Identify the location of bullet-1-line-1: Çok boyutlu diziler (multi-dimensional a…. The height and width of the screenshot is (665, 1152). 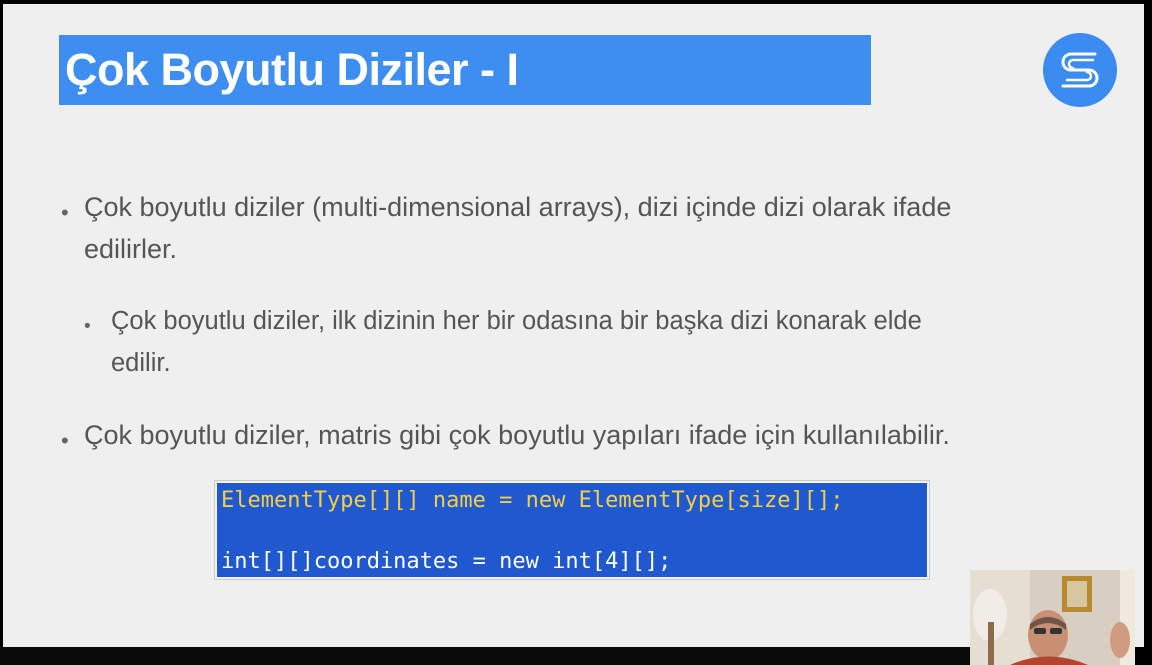
(518, 207).